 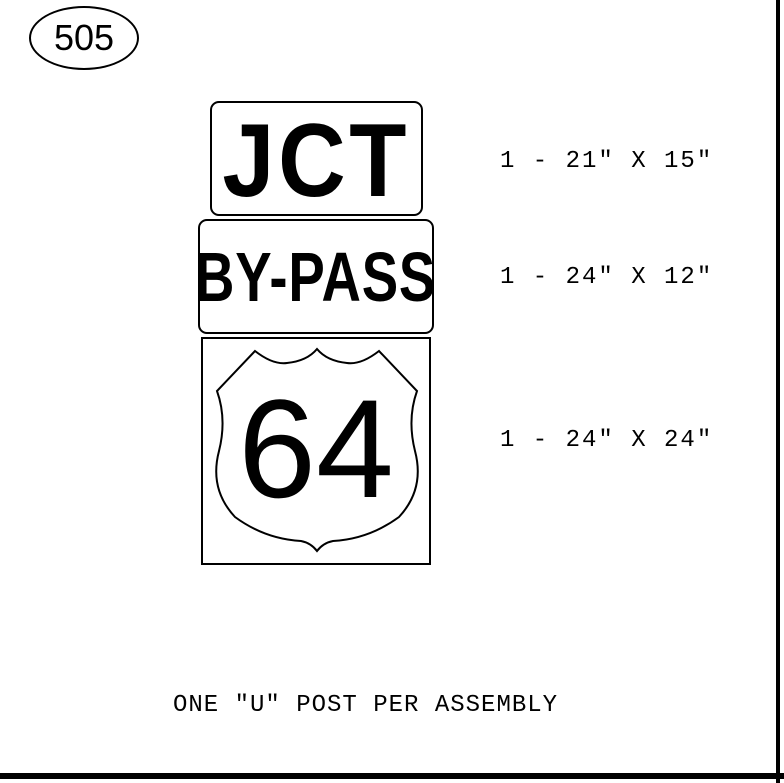 What do you see at coordinates (607, 161) in the screenshot?
I see `jct-sign-size: 1 - 21″ X 15″` at bounding box center [607, 161].